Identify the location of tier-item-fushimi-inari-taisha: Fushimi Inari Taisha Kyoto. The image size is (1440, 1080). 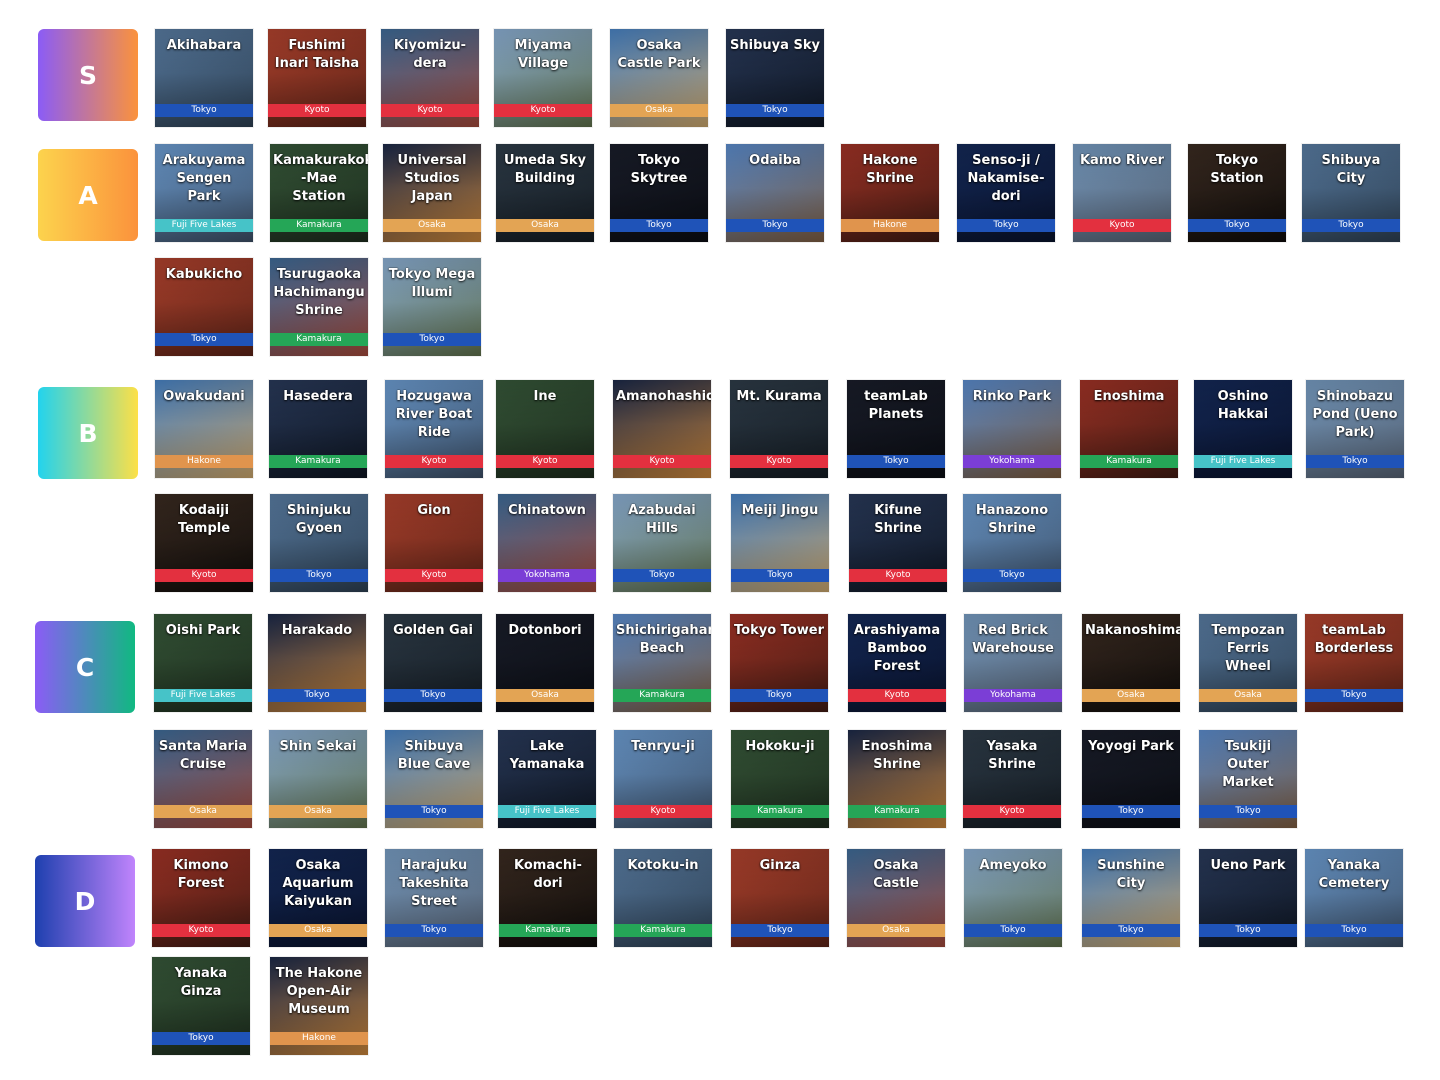
(317, 78).